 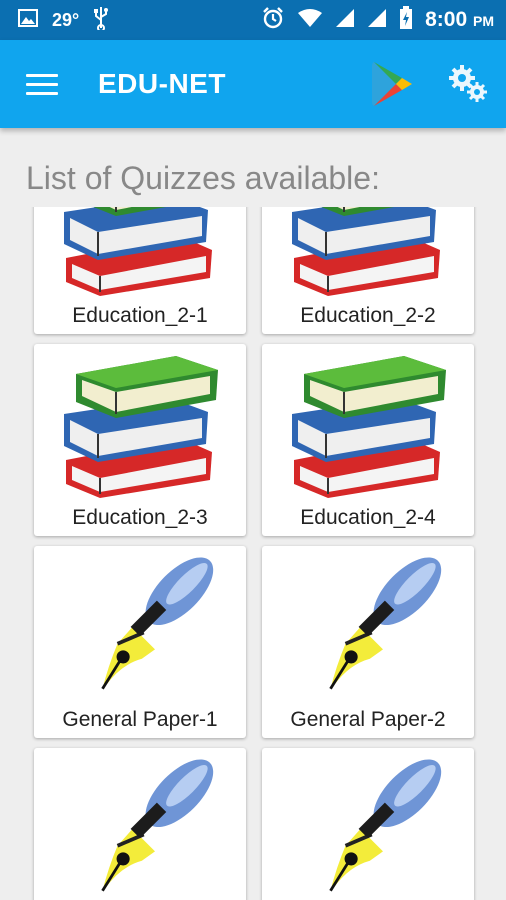 I want to click on quiz-card-label: Education_2-1, so click(x=140, y=315).